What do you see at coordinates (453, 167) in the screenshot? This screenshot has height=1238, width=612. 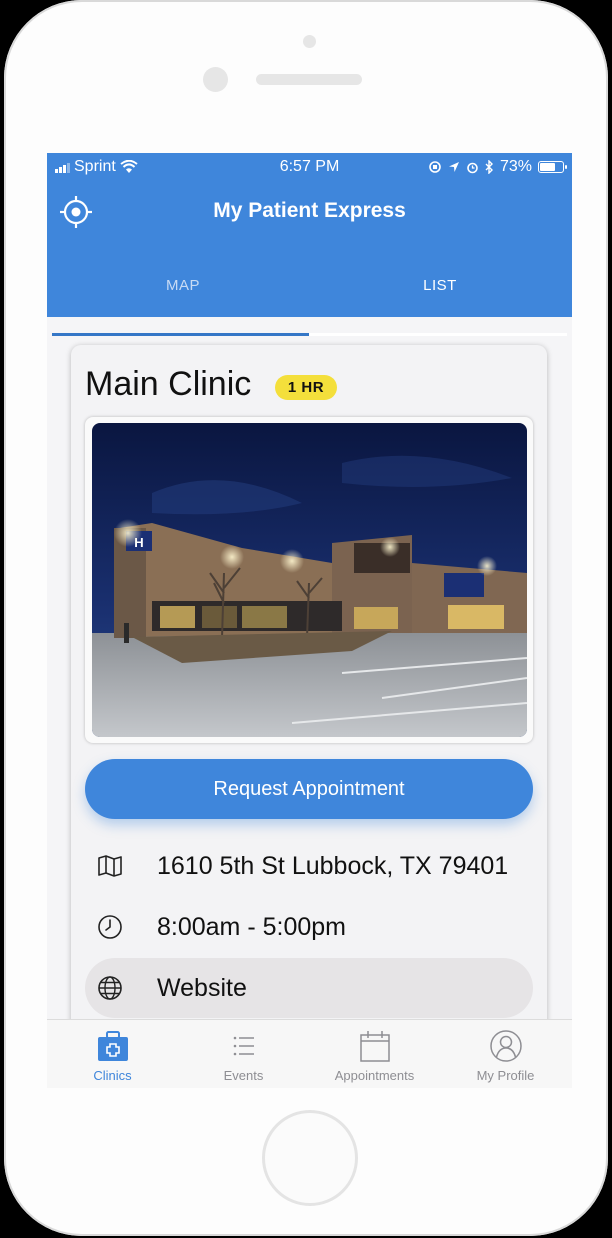 I see `location-arrow-icon` at bounding box center [453, 167].